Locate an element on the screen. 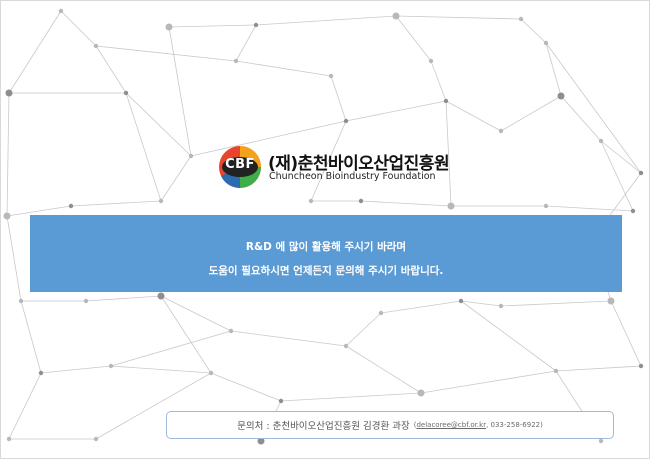 The width and height of the screenshot is (650, 459). contact-details: (delacoree@cbf.or.kr, 033-258-6922) is located at coordinates (478, 425).